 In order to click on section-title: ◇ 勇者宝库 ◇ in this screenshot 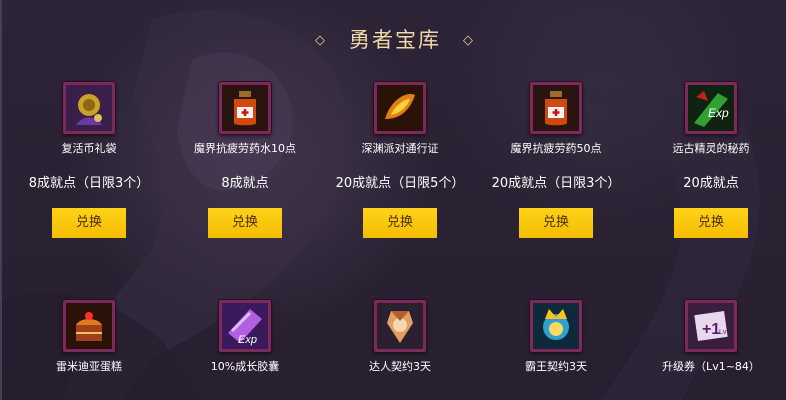, I will do `click(394, 39)`.